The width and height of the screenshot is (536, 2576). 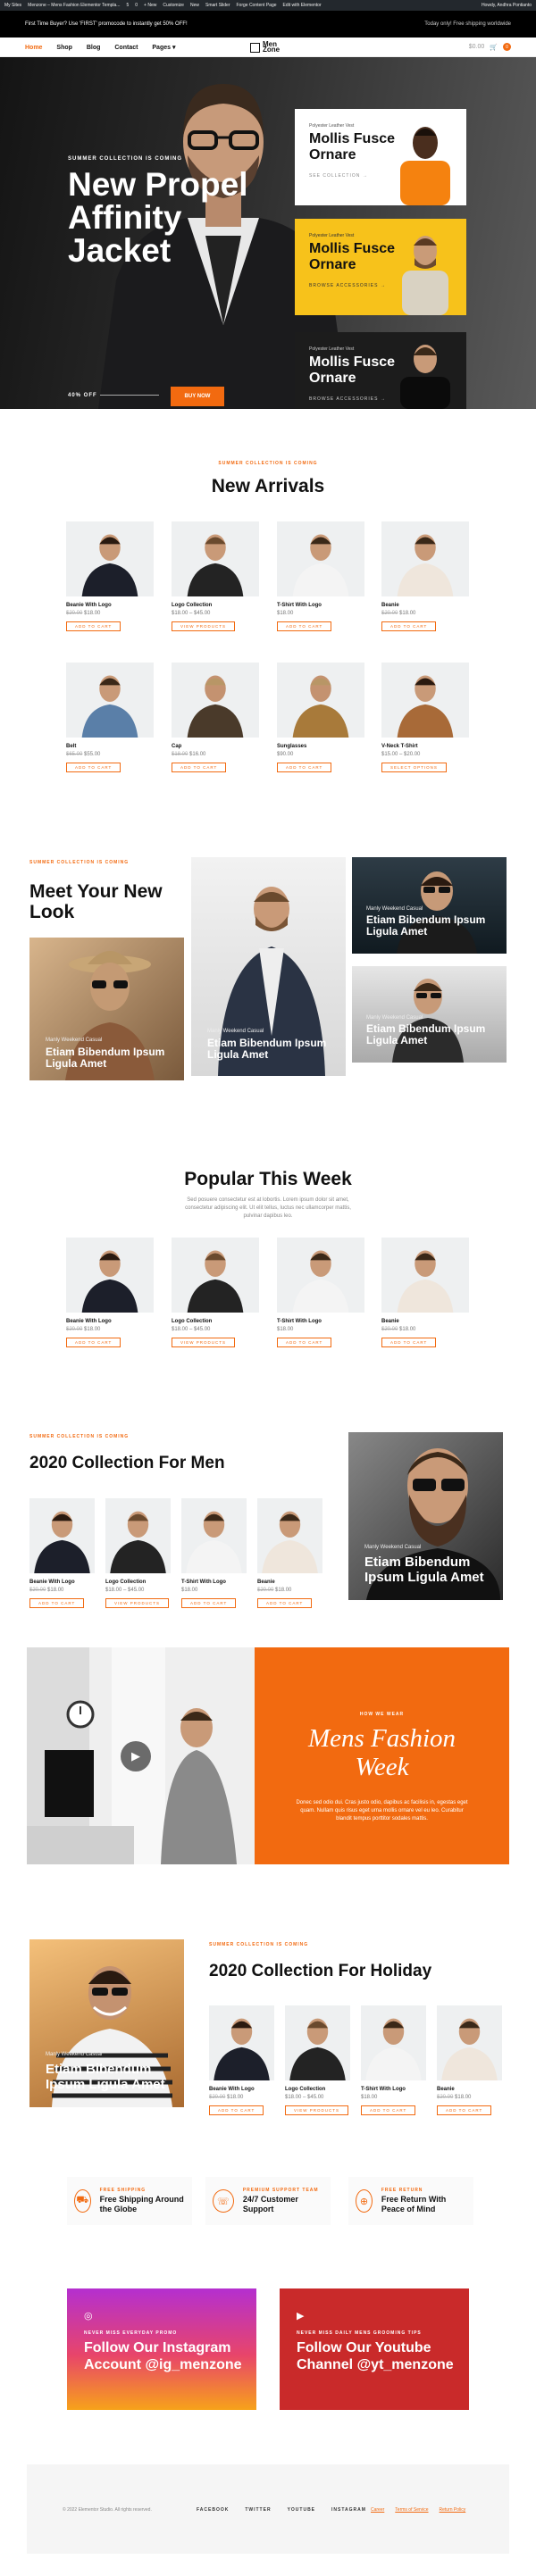 I want to click on video-block: ▶, so click(x=141, y=1755).